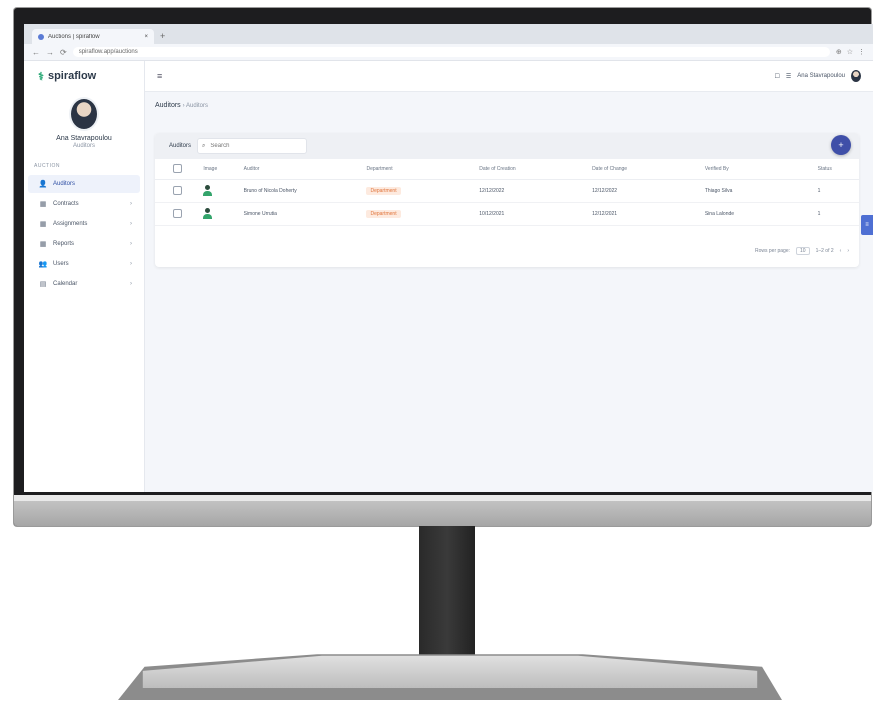  What do you see at coordinates (422, 169) in the screenshot?
I see `col-header: Department` at bounding box center [422, 169].